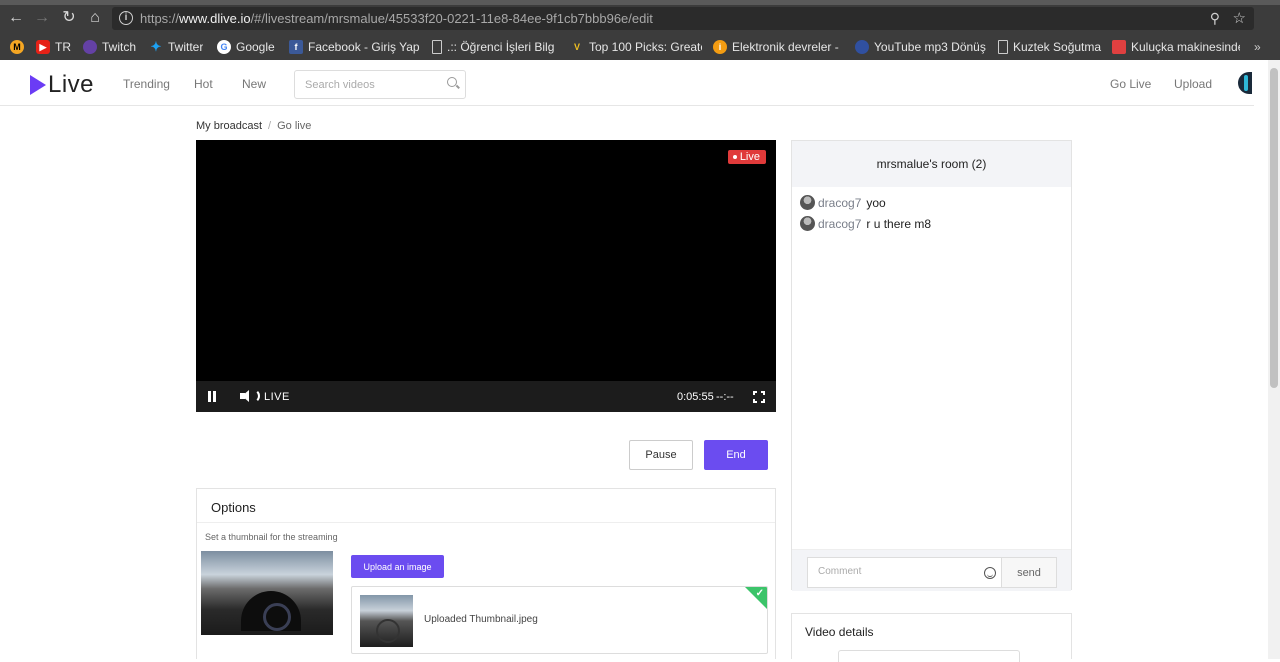 This screenshot has height=662, width=1280. What do you see at coordinates (734, 157) in the screenshot?
I see `live-dot-icon` at bounding box center [734, 157].